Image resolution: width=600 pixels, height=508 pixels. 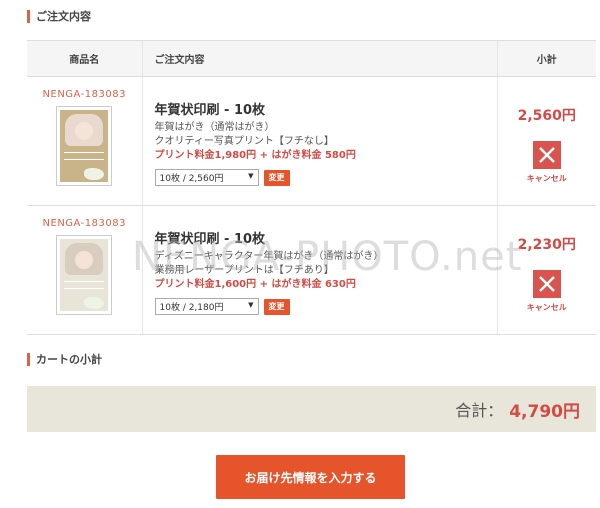 What do you see at coordinates (544, 411) in the screenshot?
I see `total-value: 4,790円` at bounding box center [544, 411].